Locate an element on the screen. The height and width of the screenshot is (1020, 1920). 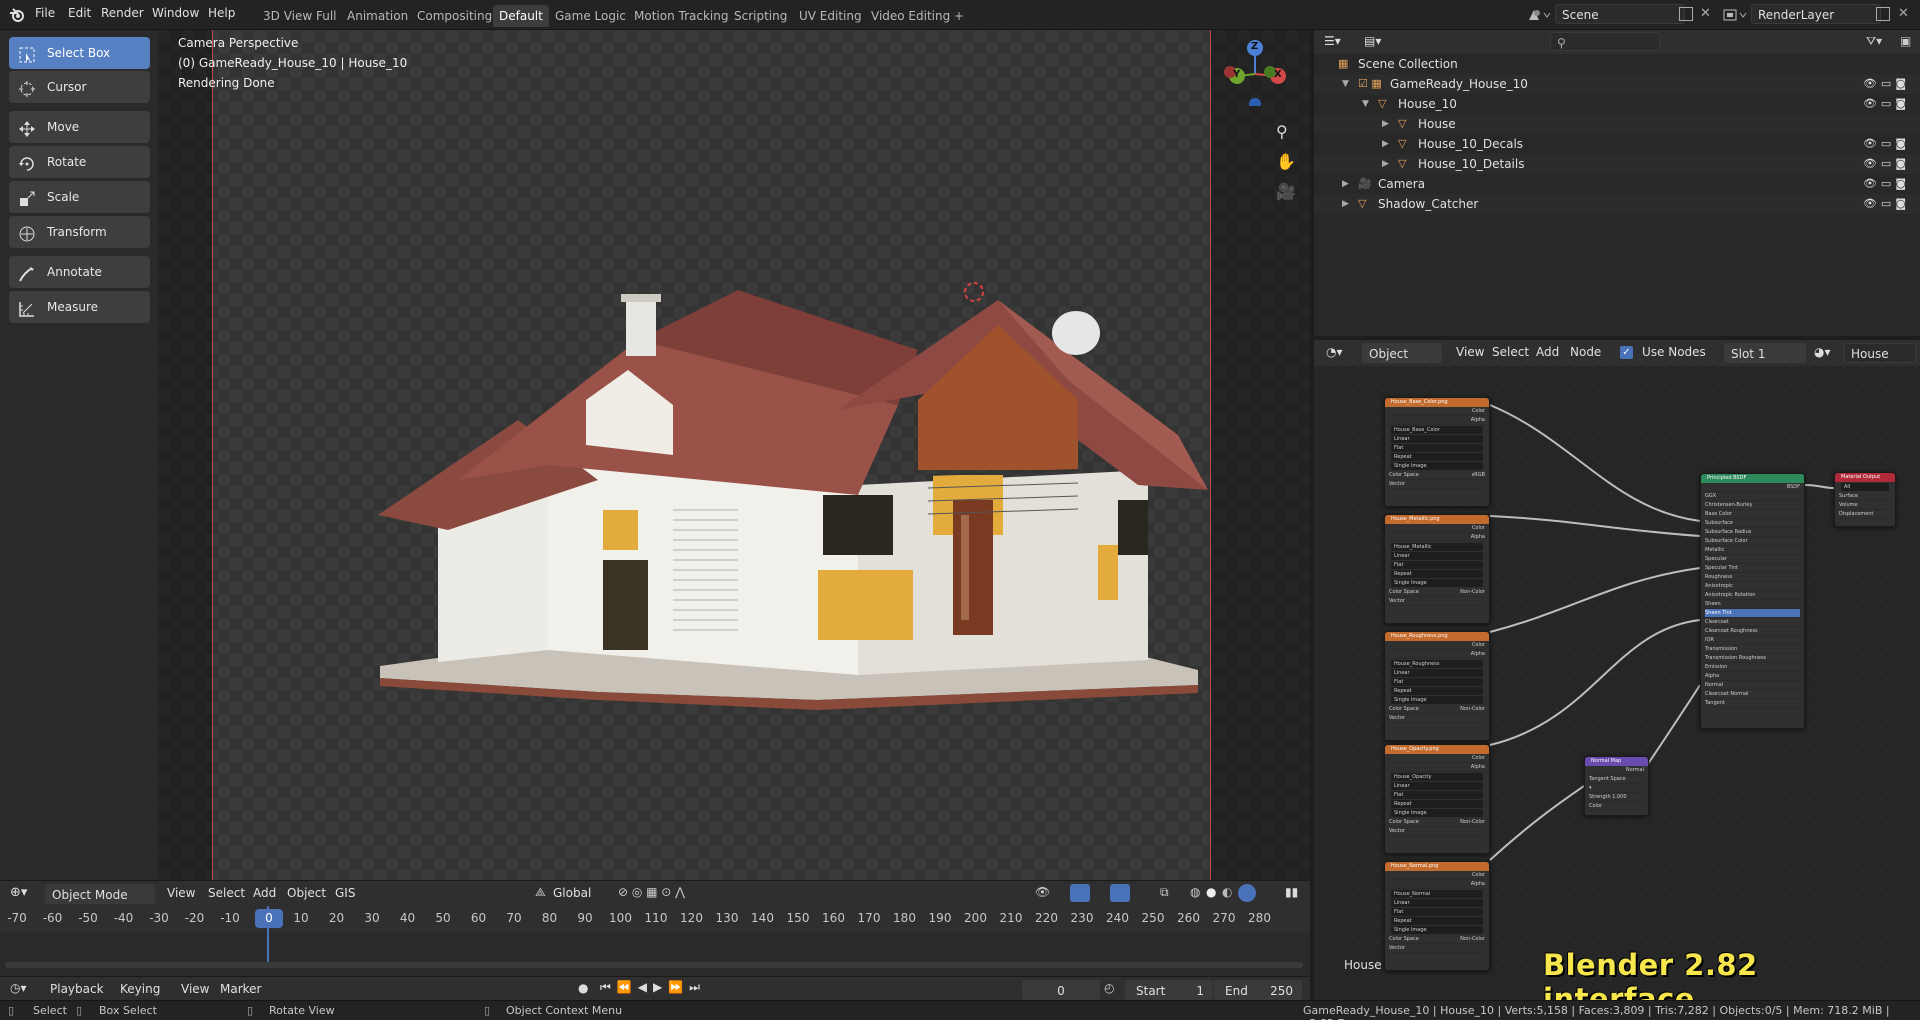
bsdf-input: Clearcoat is located at coordinates (1752, 622).